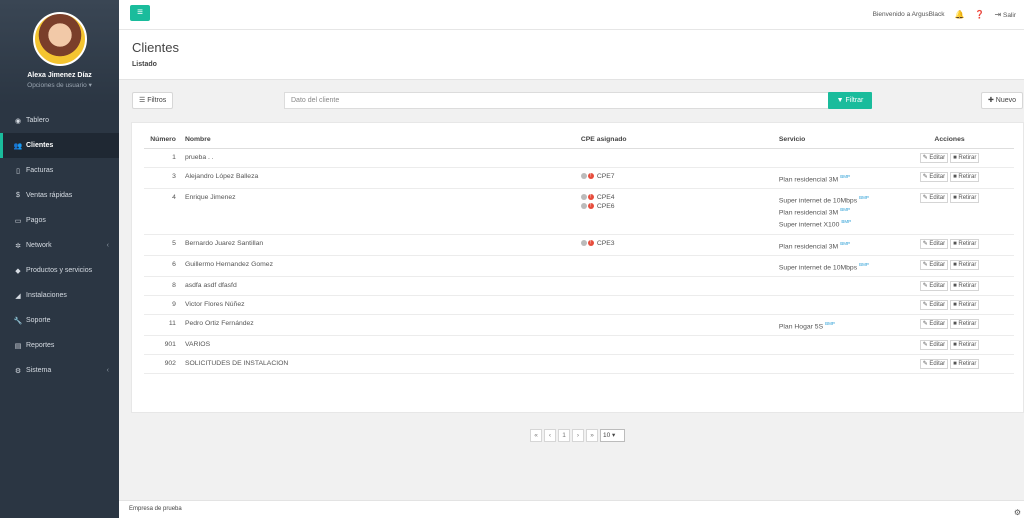 The image size is (1024, 518). Describe the element at coordinates (59, 39) in the screenshot. I see `avatar` at that location.